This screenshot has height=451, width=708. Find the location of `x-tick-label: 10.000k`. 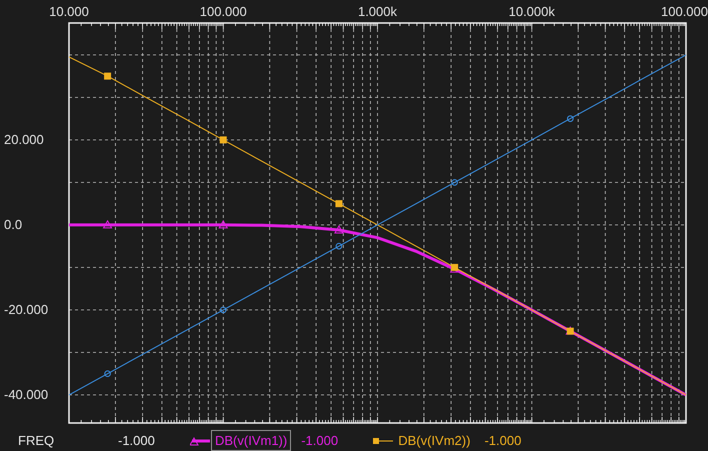

x-tick-label: 10.000k is located at coordinates (531, 11).